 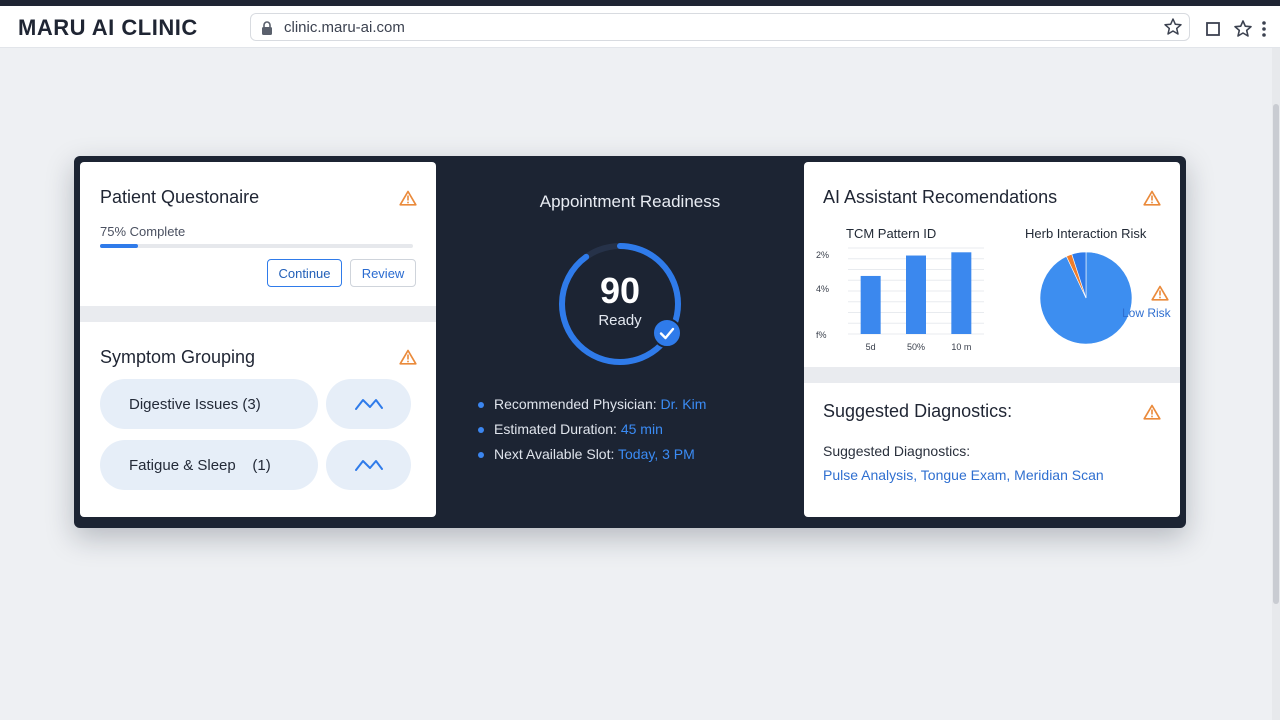 I want to click on continue-button: Continue, so click(x=304, y=273).